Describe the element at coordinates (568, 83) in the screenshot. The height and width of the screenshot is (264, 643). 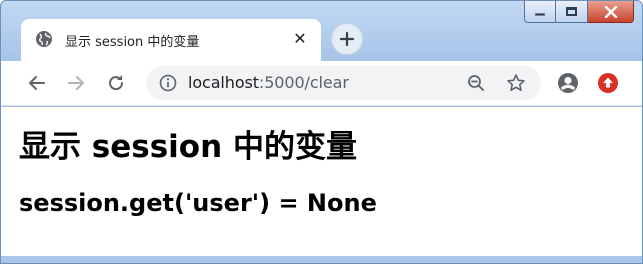
I see `profile-avatar-icon` at that location.